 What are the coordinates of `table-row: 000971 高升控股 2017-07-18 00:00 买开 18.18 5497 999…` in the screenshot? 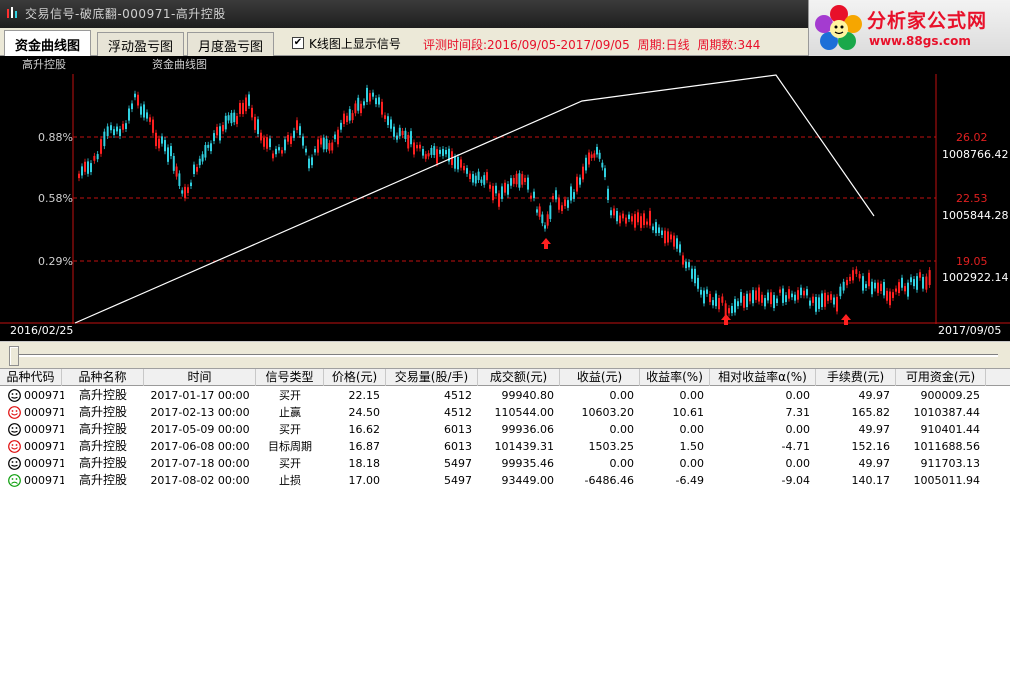 It's located at (505, 463).